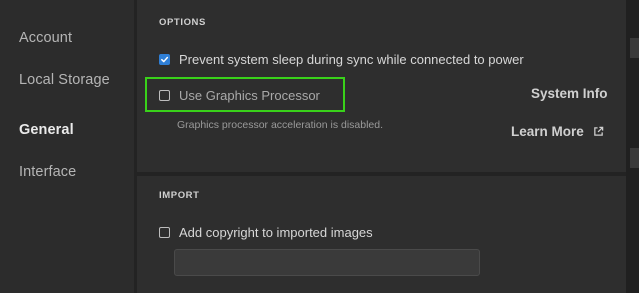  Describe the element at coordinates (327, 262) in the screenshot. I see `copyright-text-field` at that location.